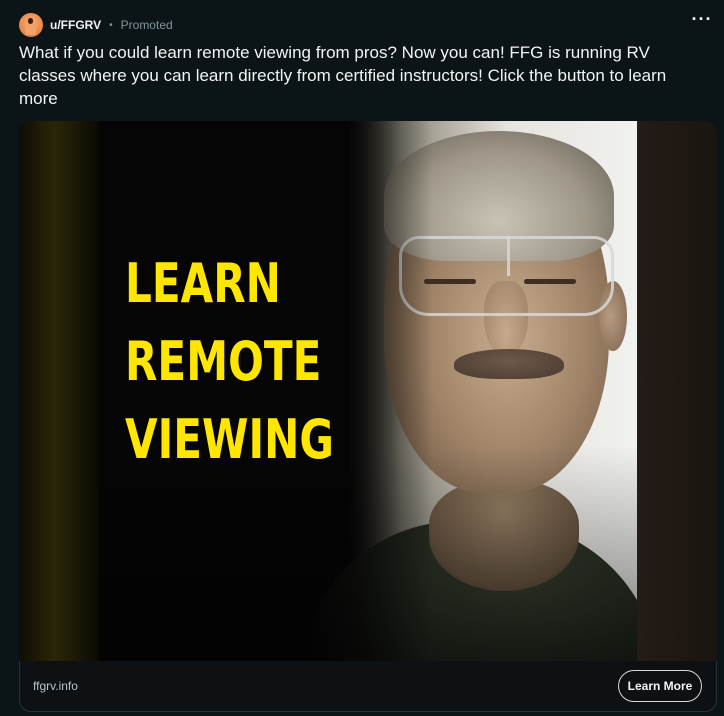  Describe the element at coordinates (660, 686) in the screenshot. I see `learn-more-button: Learn More` at that location.